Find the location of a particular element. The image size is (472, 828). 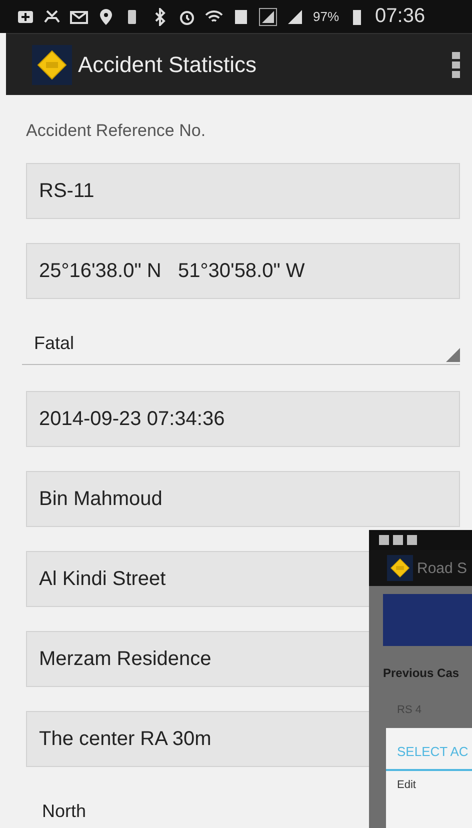

direction-text: North is located at coordinates (64, 811).